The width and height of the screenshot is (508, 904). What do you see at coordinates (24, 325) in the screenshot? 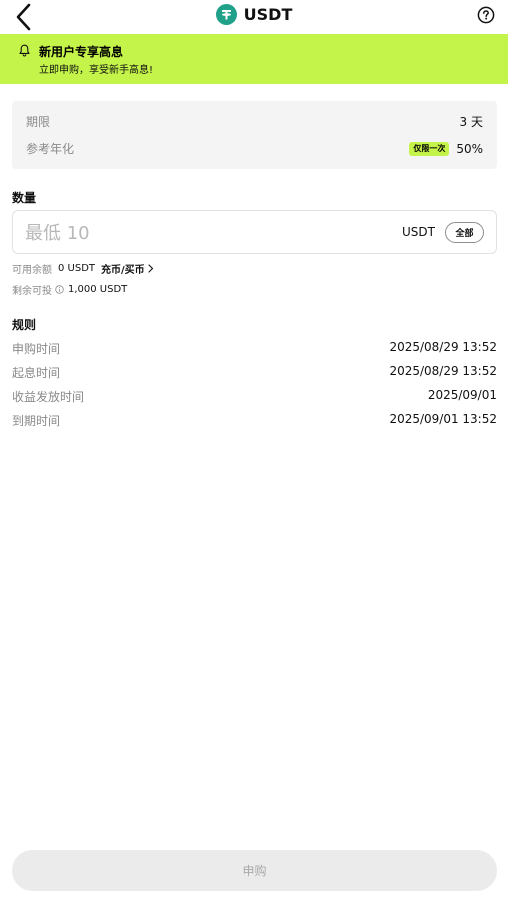
I see `rules-title: 规则` at bounding box center [24, 325].